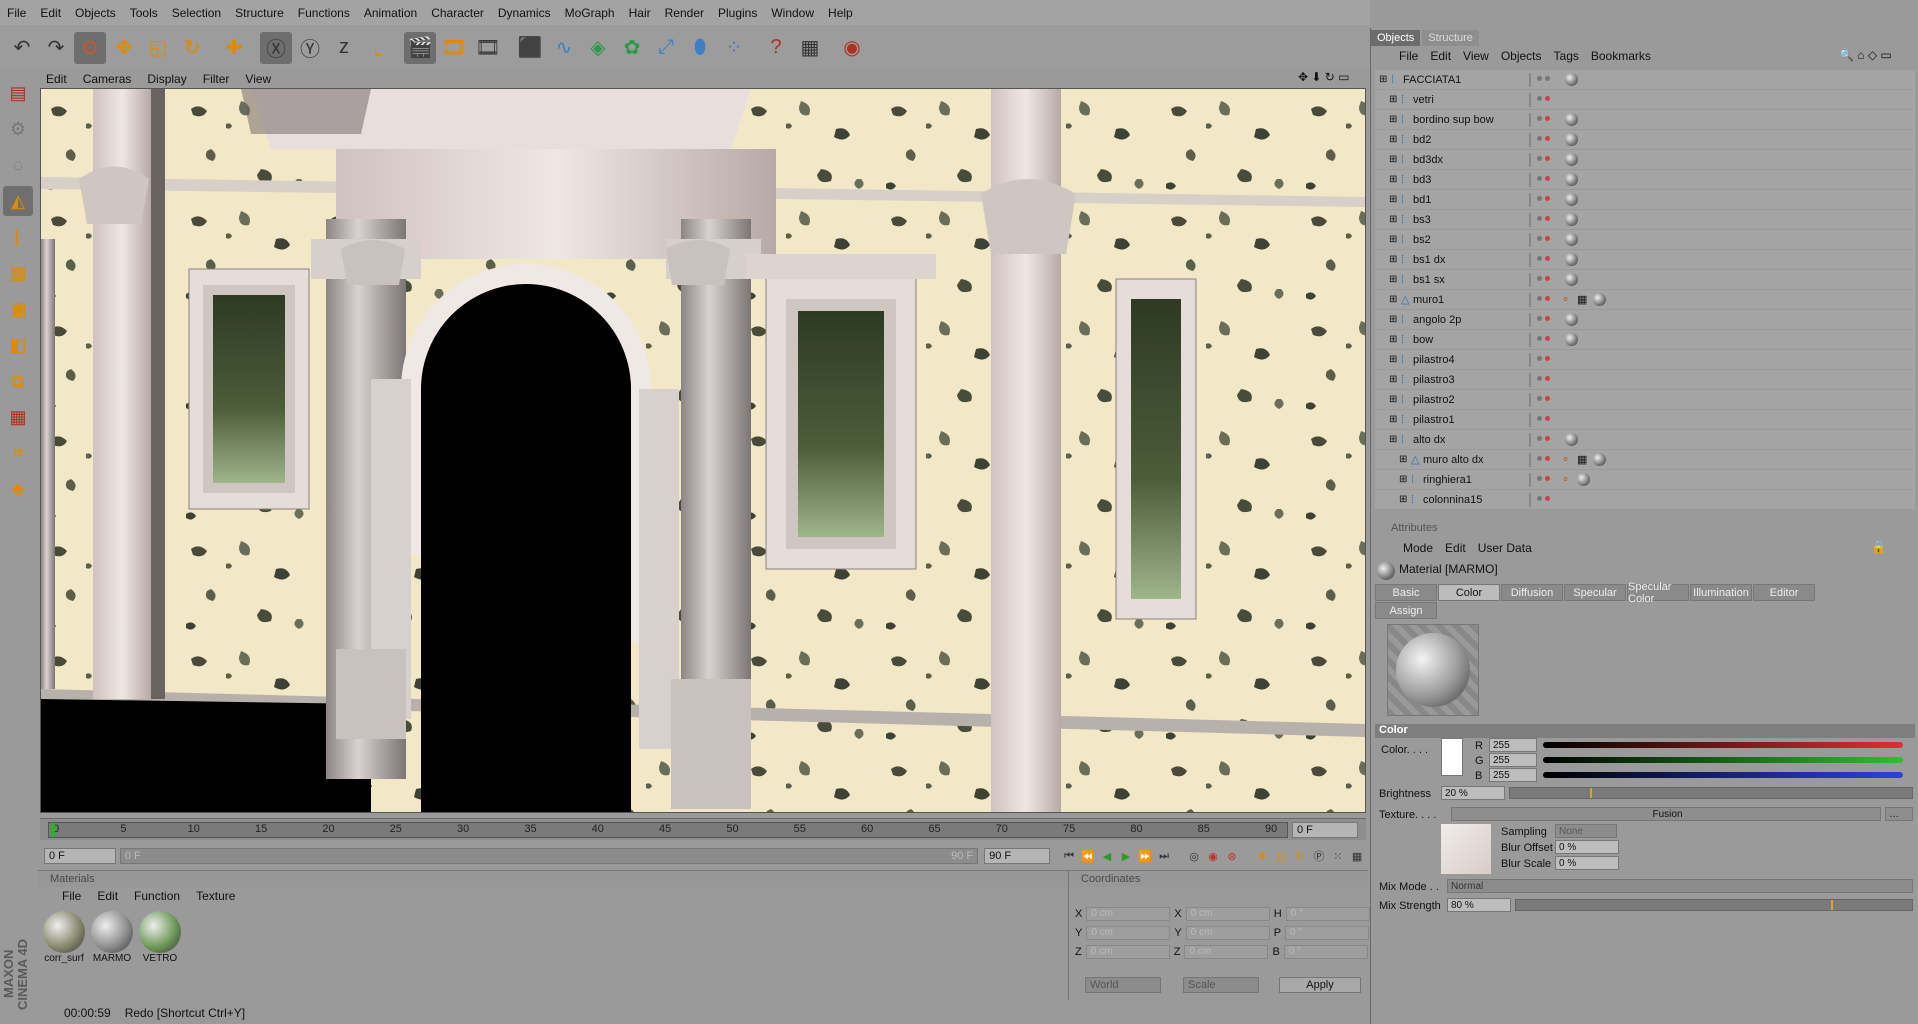 The image size is (1918, 1024). What do you see at coordinates (840, 13) in the screenshot?
I see `menu-help: Help` at bounding box center [840, 13].